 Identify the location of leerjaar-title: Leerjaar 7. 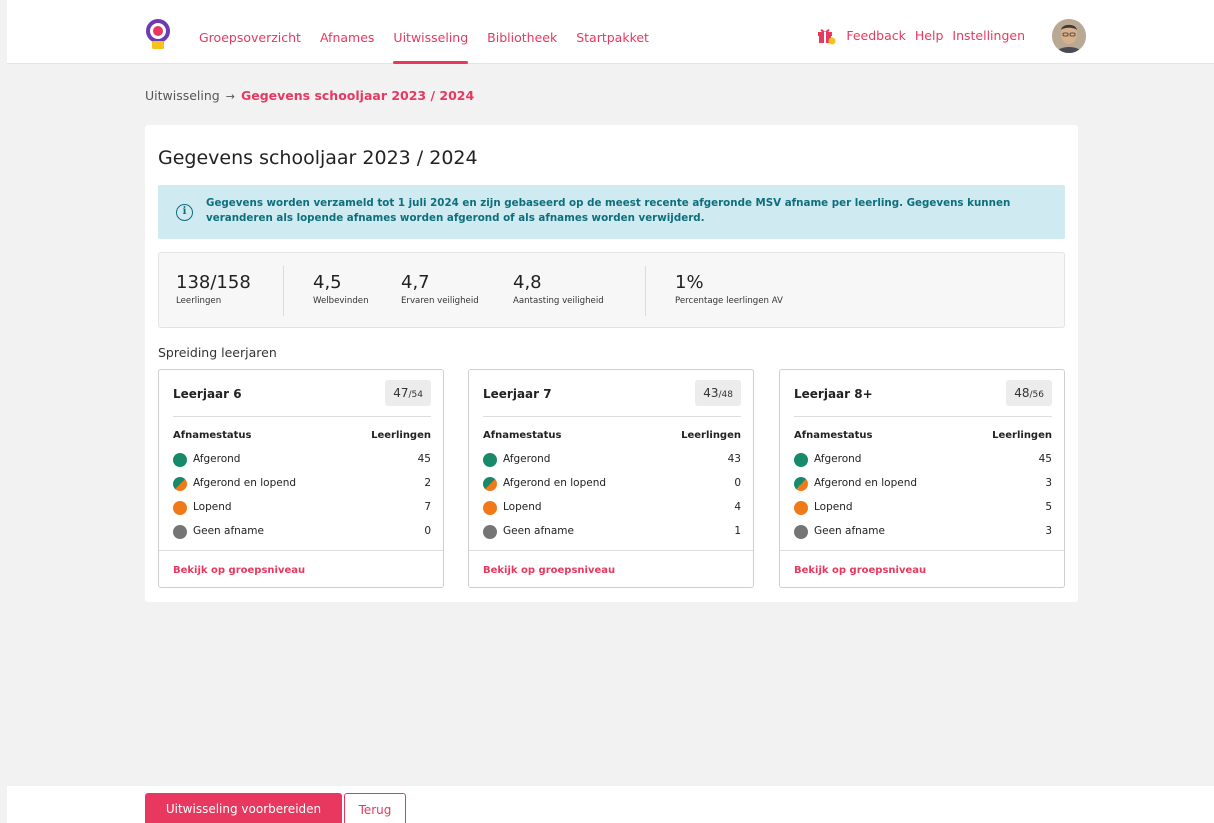
(517, 394).